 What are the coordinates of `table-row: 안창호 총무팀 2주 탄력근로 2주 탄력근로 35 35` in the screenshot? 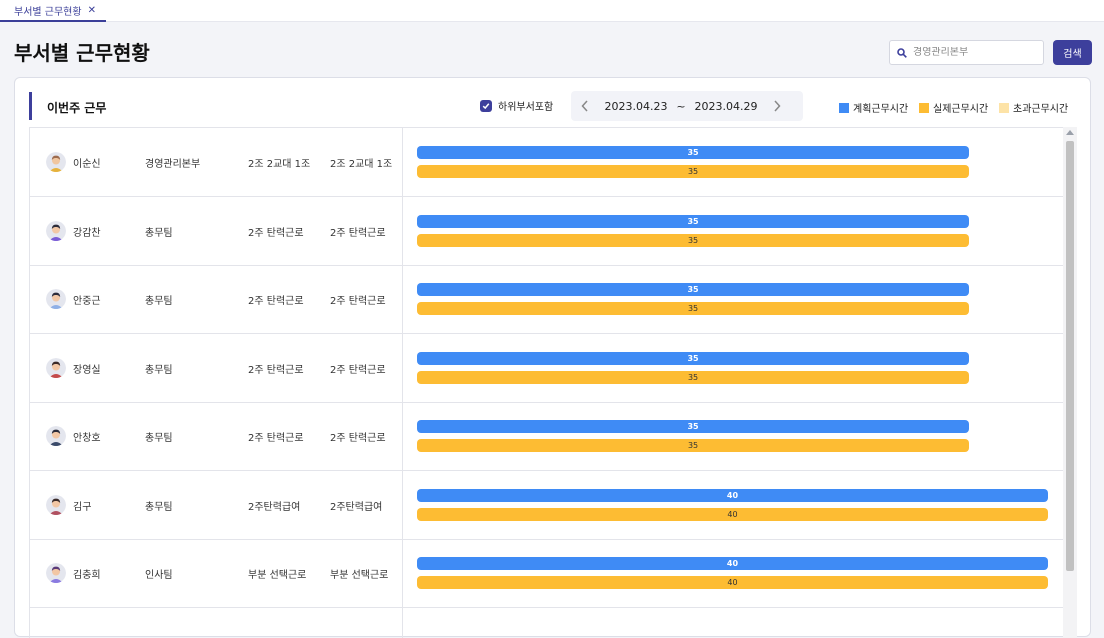 It's located at (546, 436).